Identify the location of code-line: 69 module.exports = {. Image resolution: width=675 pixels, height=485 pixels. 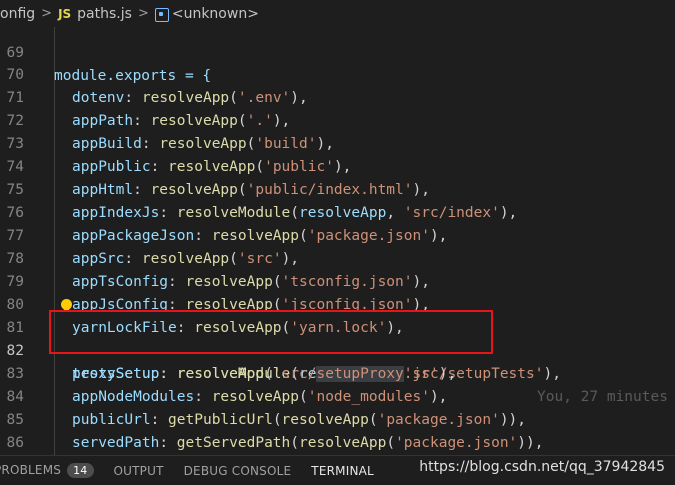
(337, 55).